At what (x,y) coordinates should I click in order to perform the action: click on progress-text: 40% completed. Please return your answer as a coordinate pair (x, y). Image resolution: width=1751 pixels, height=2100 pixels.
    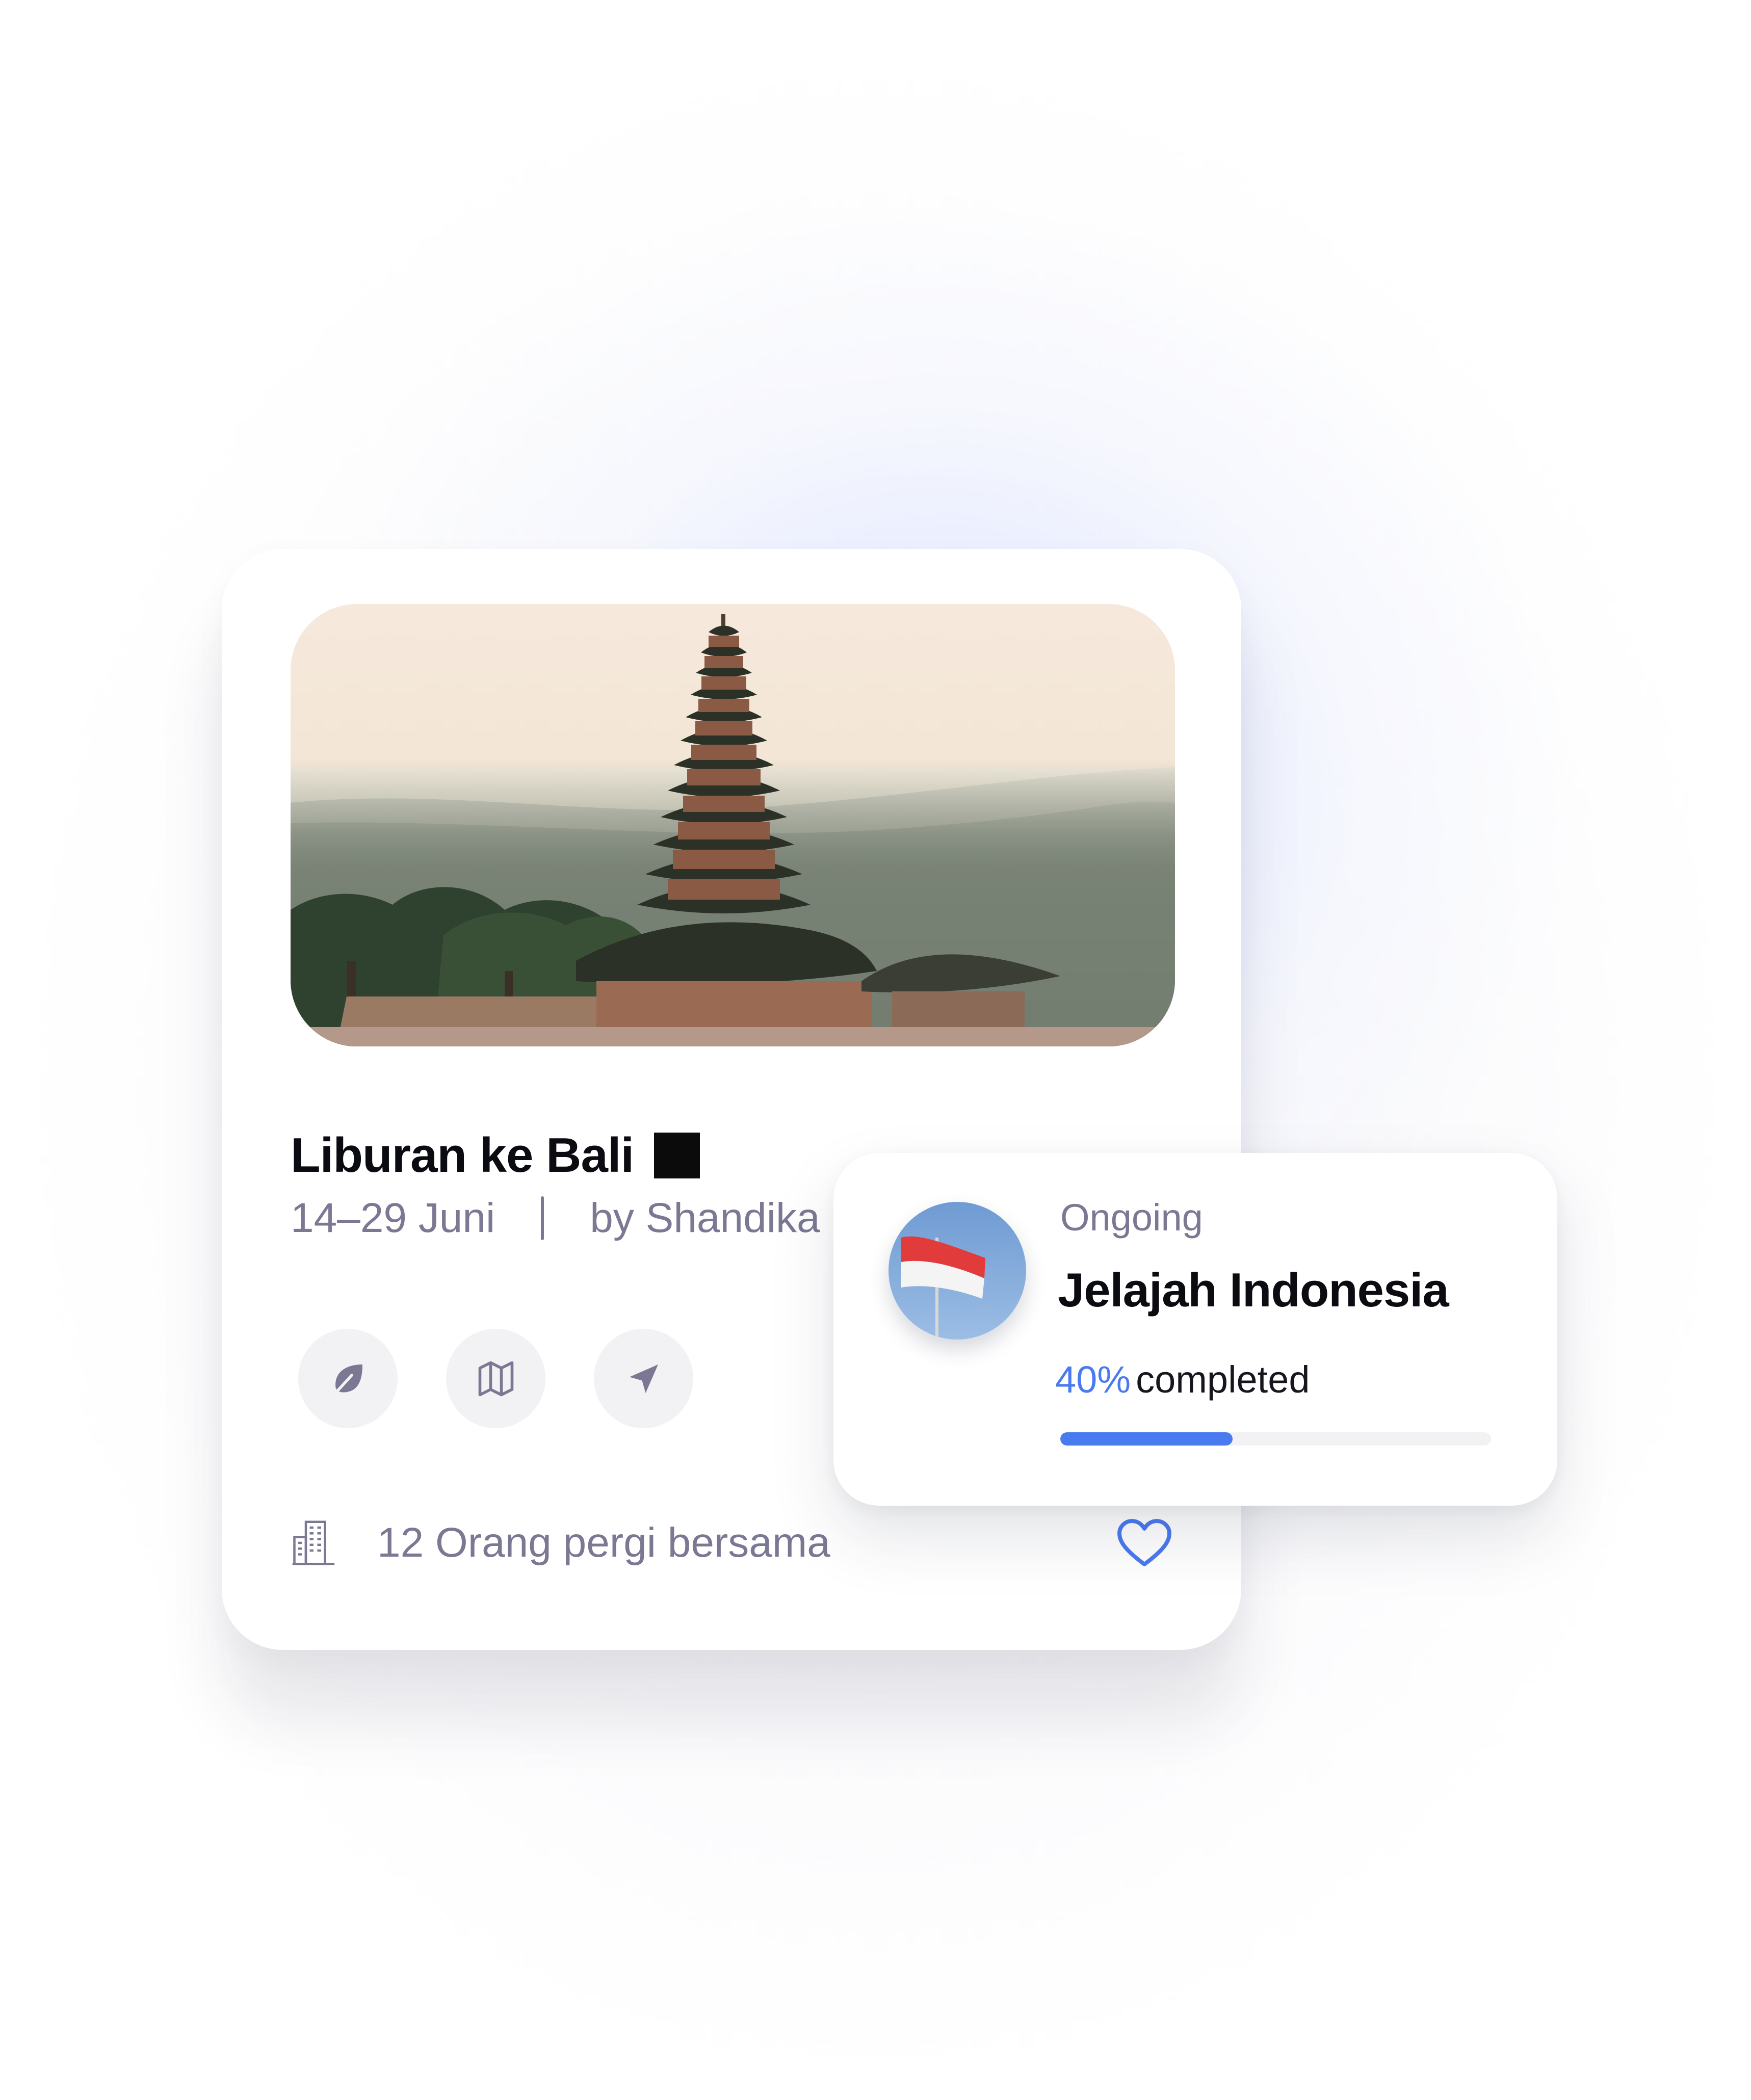
    Looking at the image, I should click on (1183, 1380).